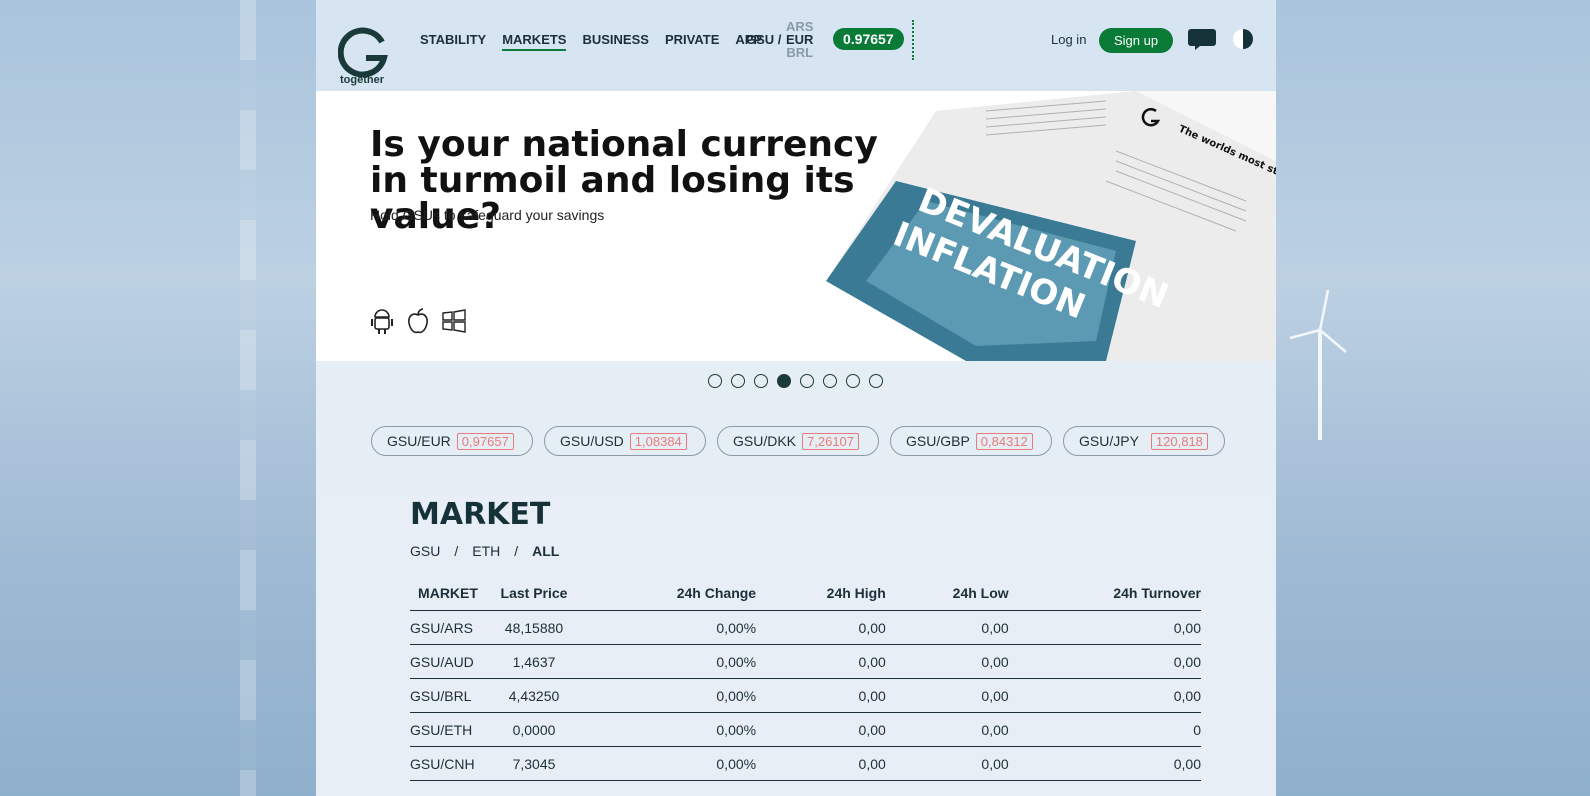 This screenshot has width=1590, height=796. Describe the element at coordinates (452, 441) in the screenshot. I see `rate-chip-eur: GSU/EUR 0,97657` at that location.